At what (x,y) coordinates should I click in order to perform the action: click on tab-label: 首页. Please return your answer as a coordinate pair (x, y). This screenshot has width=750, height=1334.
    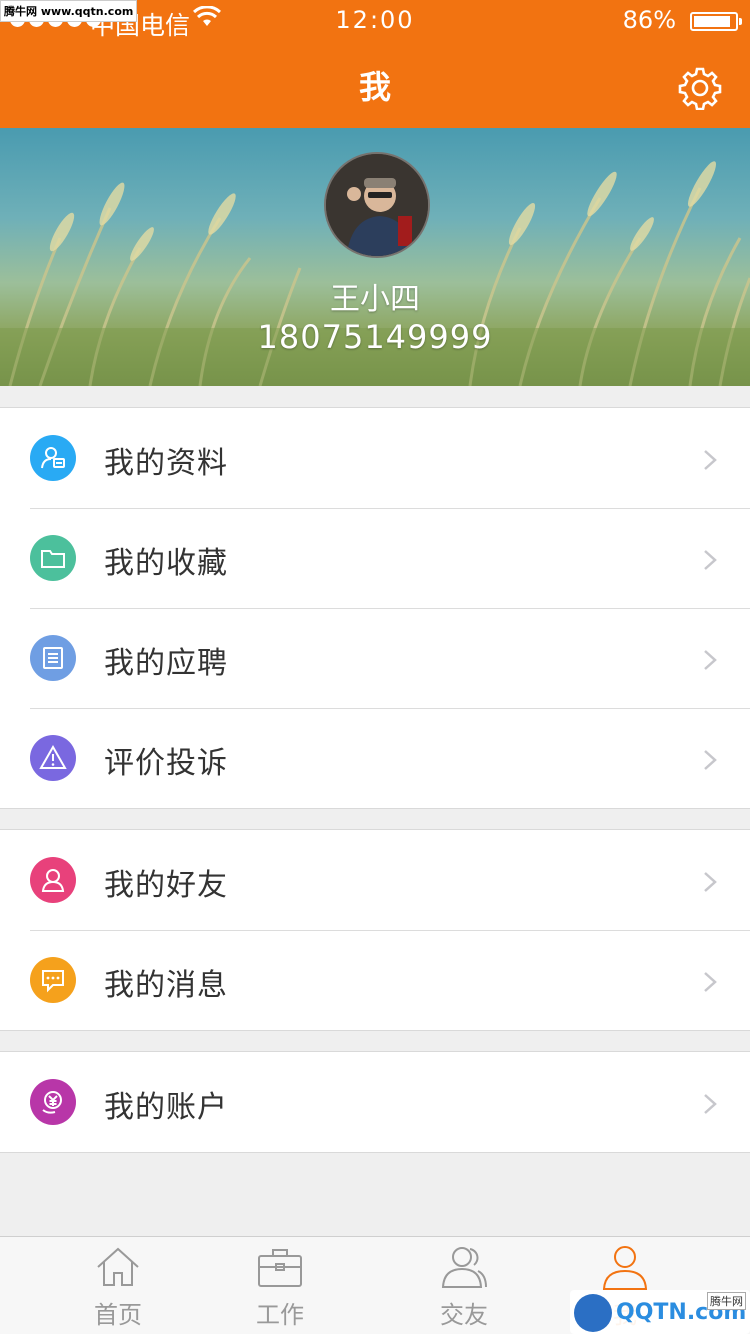
    Looking at the image, I should click on (118, 1315).